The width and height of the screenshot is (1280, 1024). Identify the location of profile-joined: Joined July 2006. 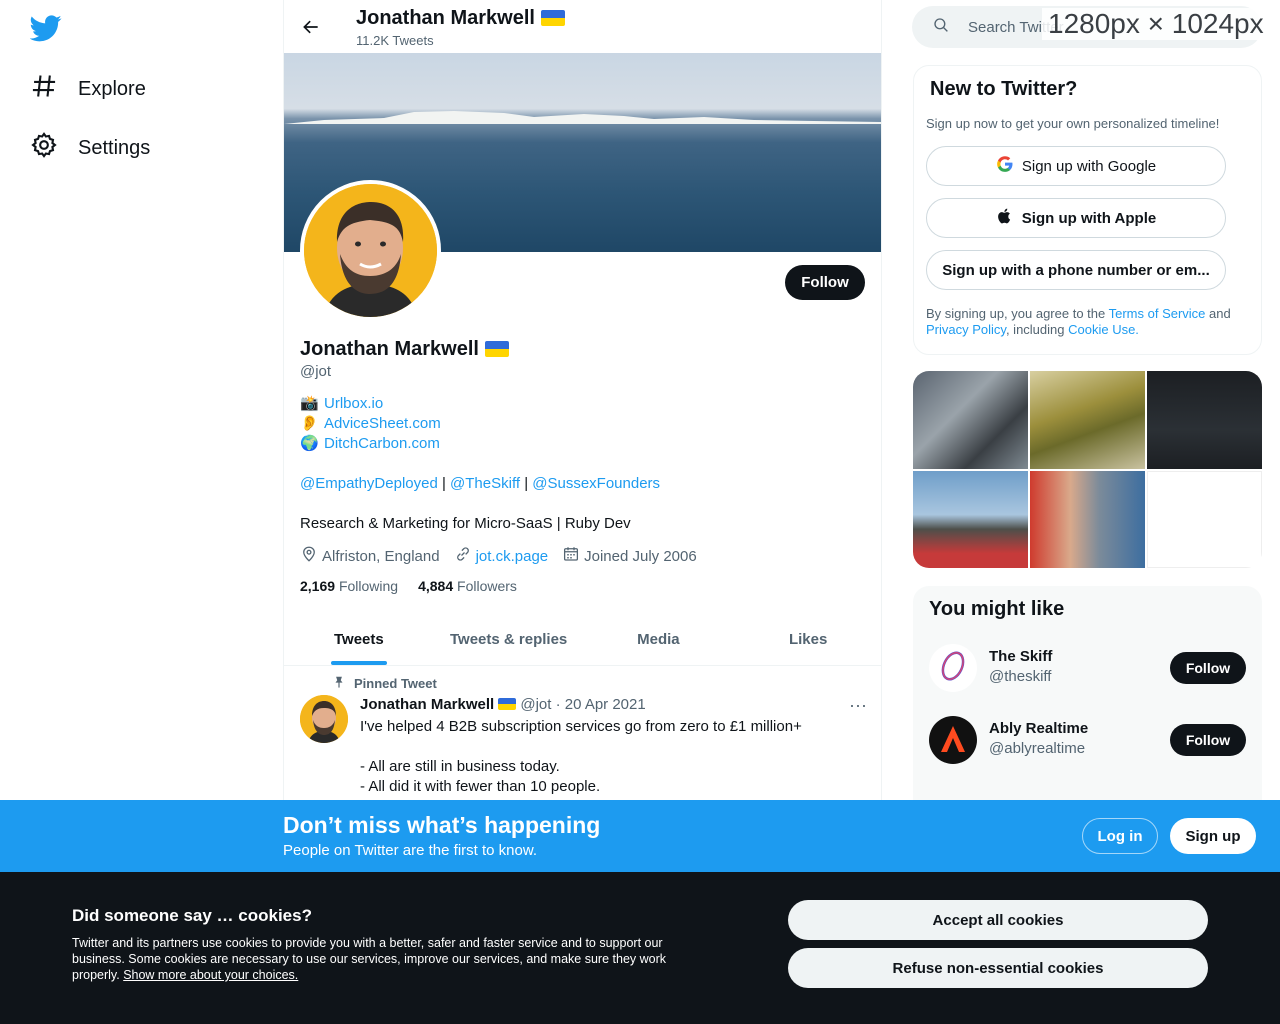
(629, 556).